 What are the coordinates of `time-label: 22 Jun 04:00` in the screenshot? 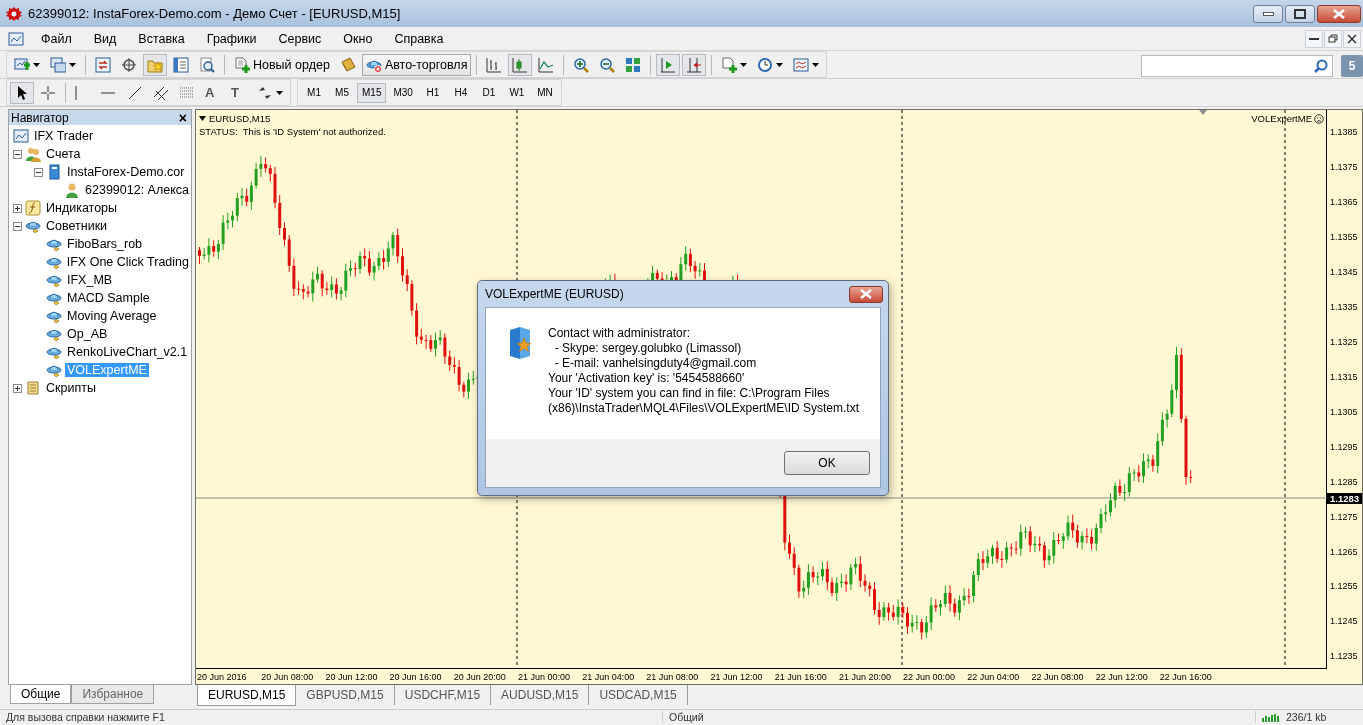 It's located at (993, 676).